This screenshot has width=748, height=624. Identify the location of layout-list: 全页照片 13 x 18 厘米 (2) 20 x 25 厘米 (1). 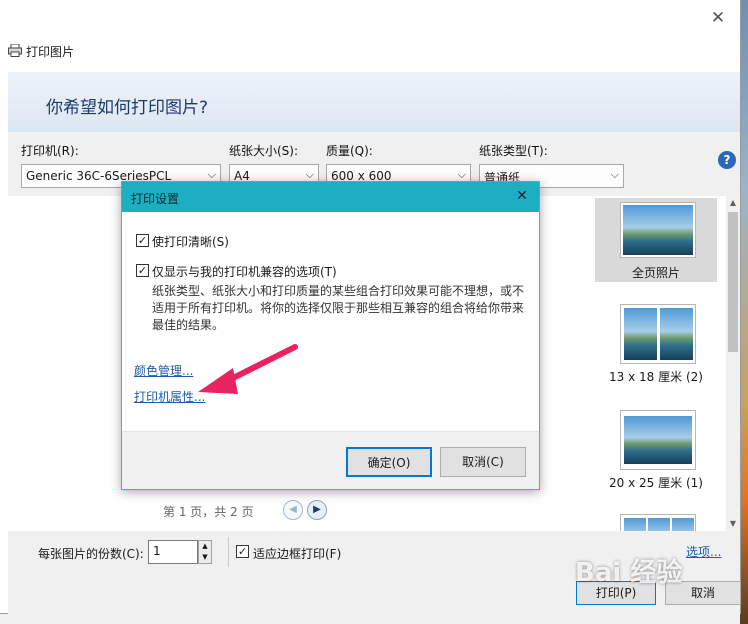
(659, 363).